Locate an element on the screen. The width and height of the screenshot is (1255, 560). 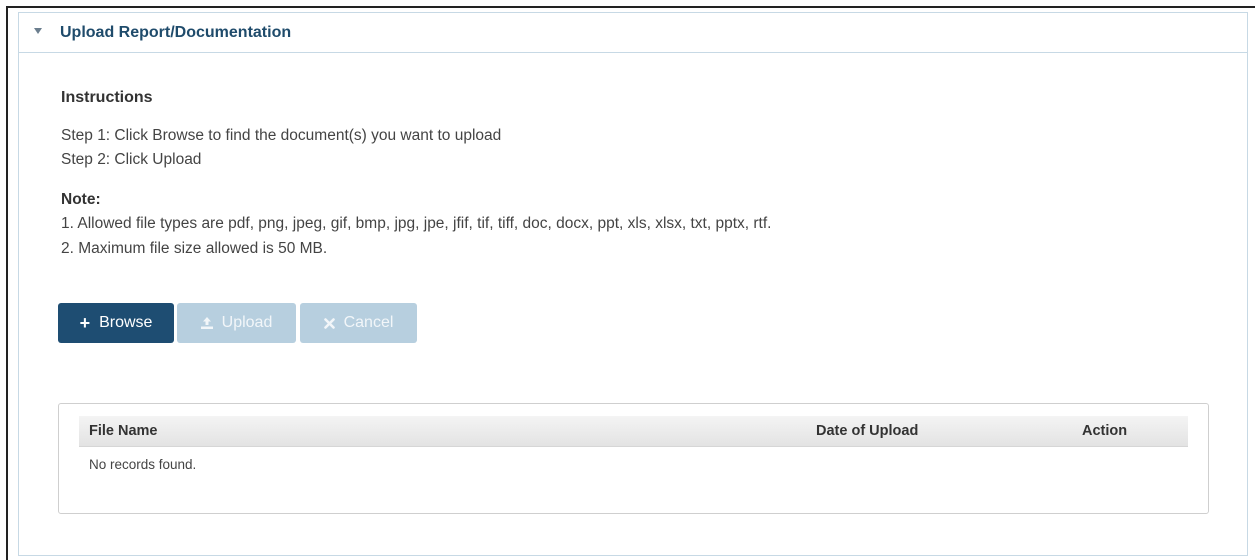
table-header-row: File Name Date of Upload Action is located at coordinates (633, 431).